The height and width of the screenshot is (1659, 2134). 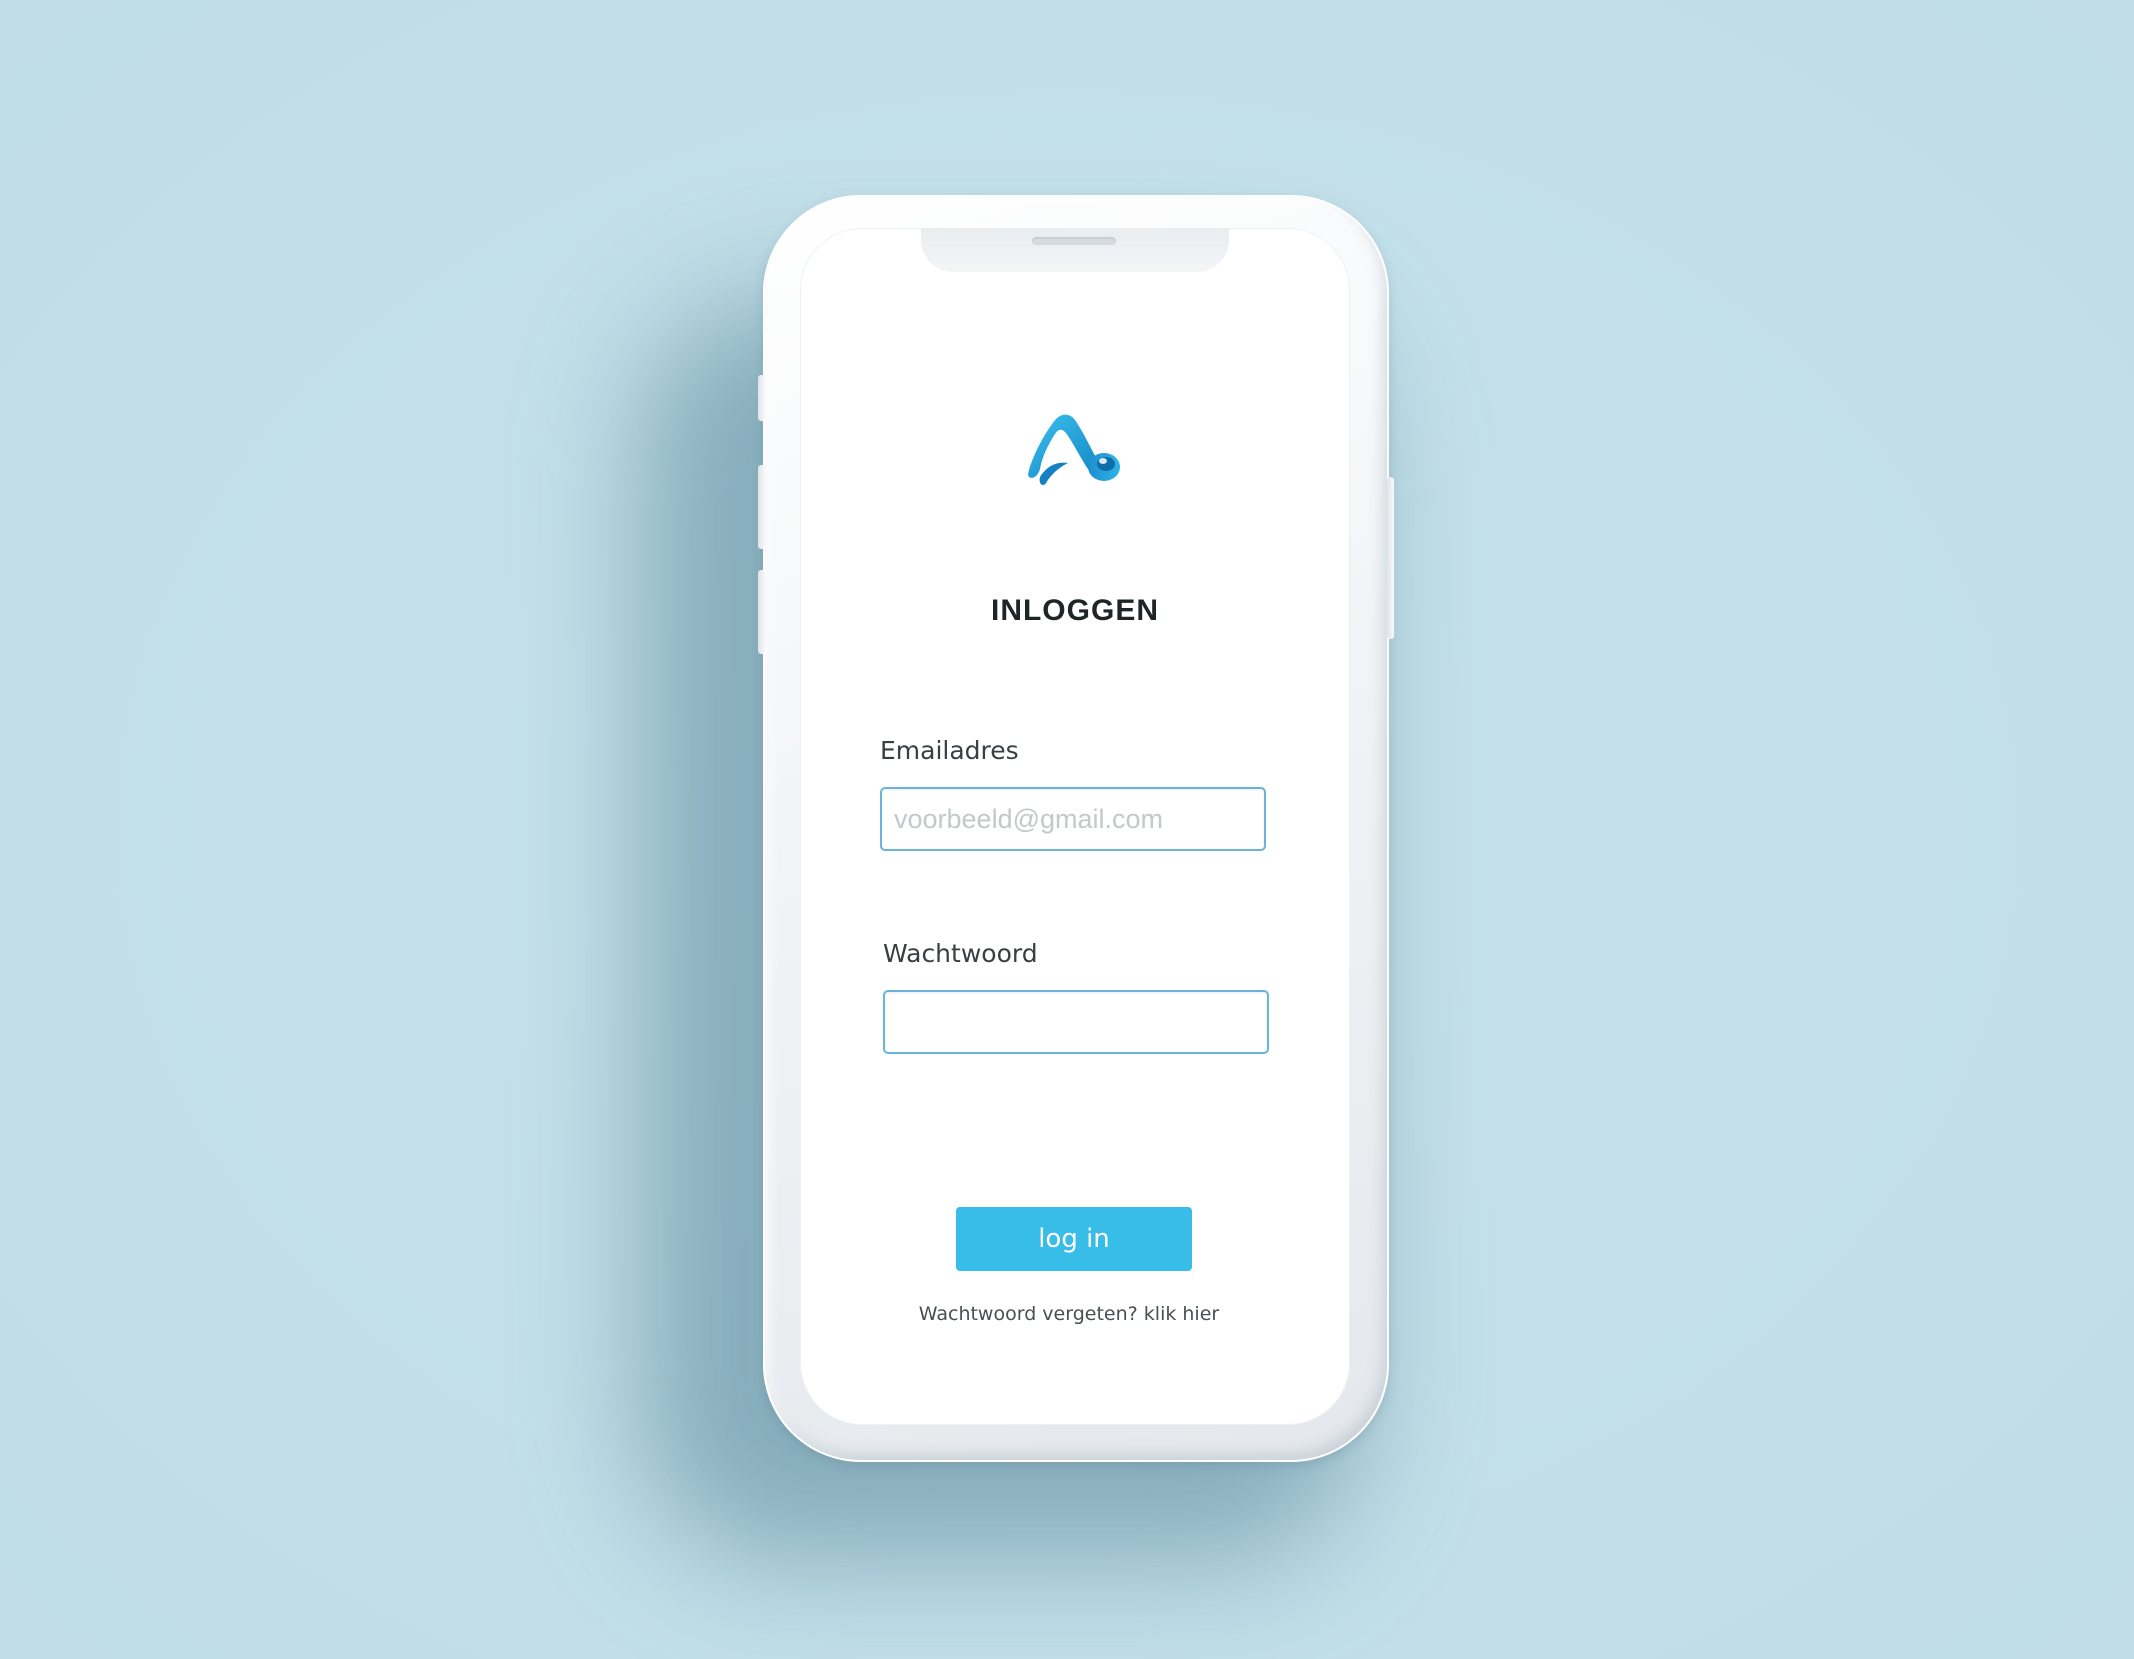 I want to click on power-button, so click(x=1390, y=558).